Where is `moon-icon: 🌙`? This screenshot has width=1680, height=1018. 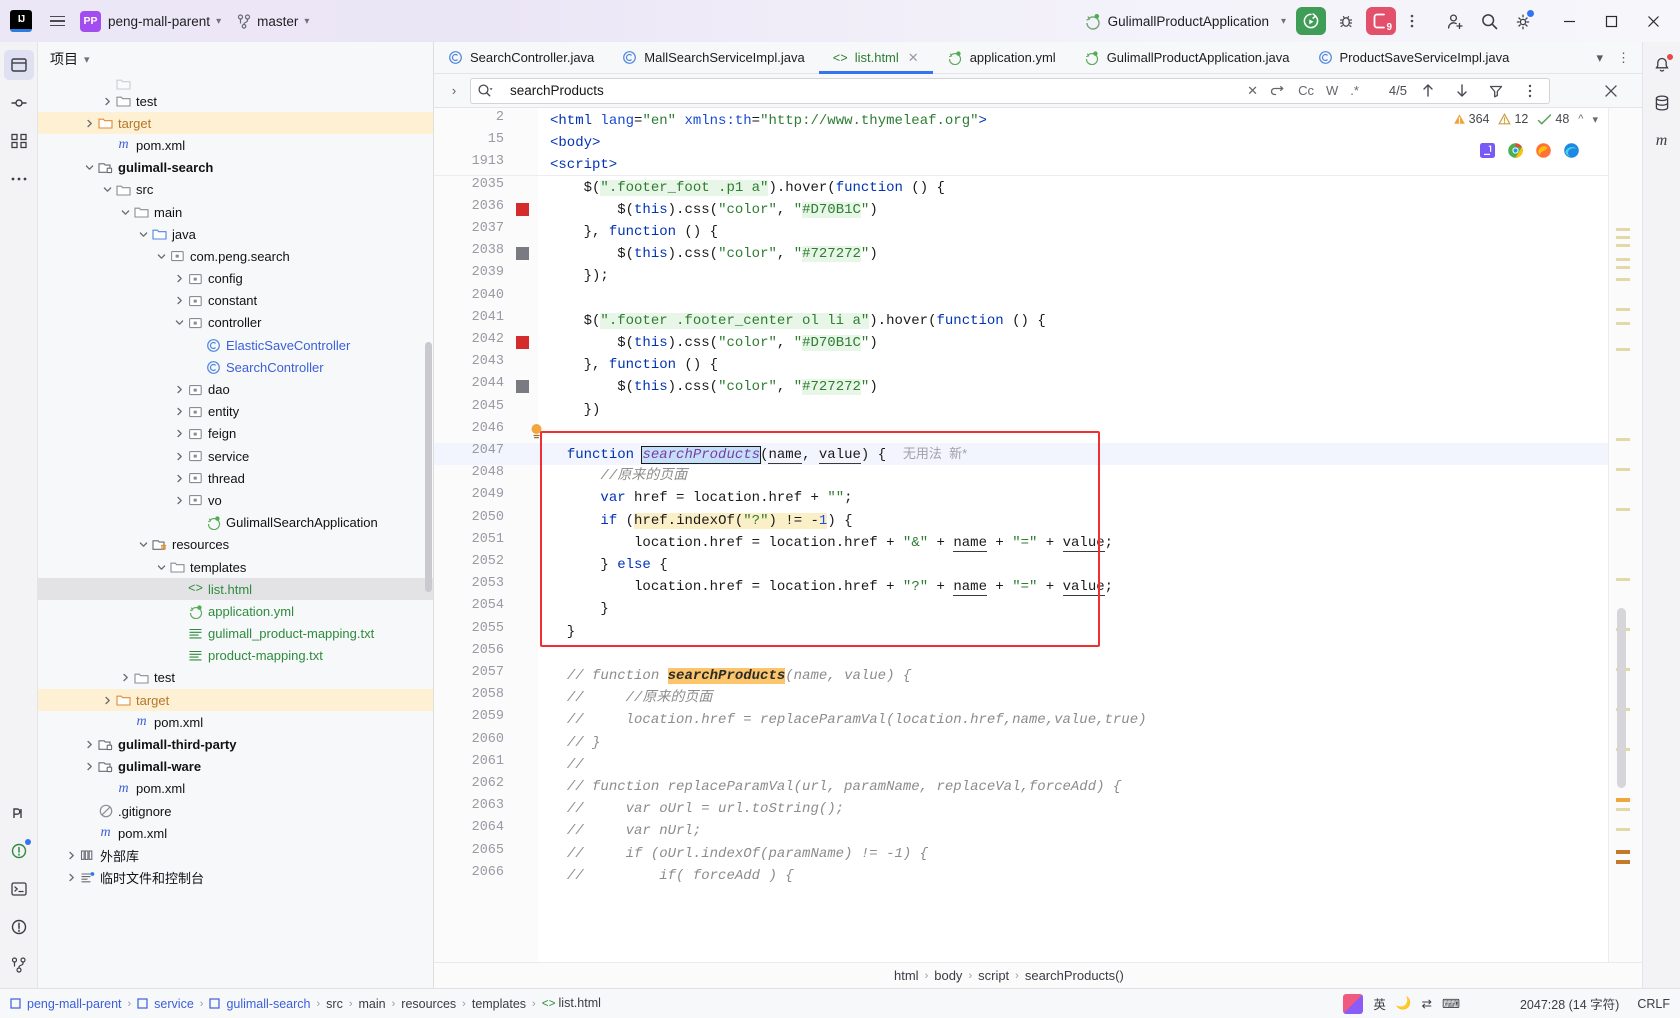
moon-icon: 🌙 is located at coordinates (1404, 1003).